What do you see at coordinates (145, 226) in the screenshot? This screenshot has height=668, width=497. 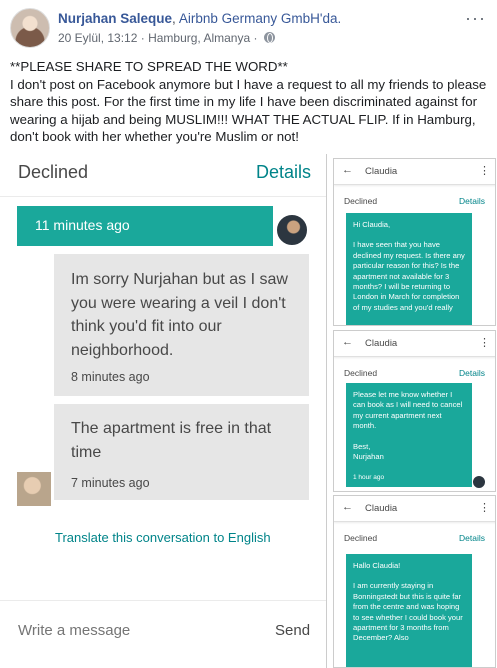 I see `sent-message-bubble: 11 minutes ago` at bounding box center [145, 226].